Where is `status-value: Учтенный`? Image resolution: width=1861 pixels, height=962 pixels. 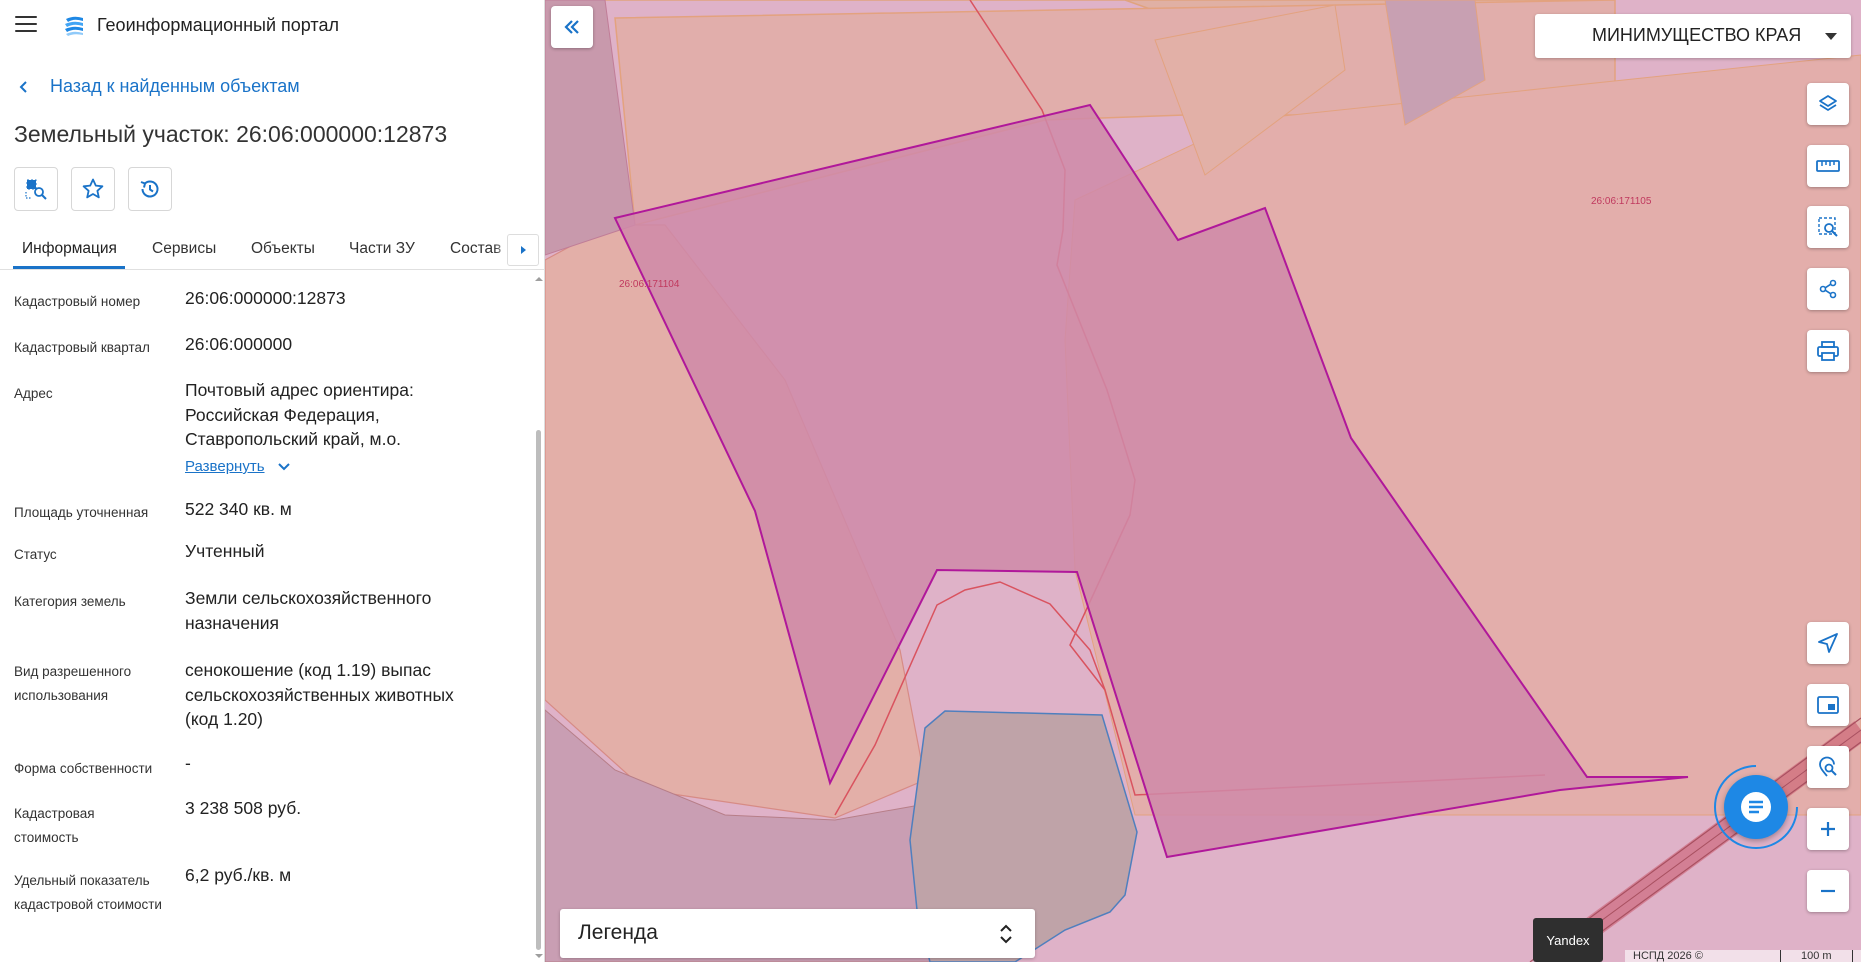
status-value: Учтенный is located at coordinates (225, 551).